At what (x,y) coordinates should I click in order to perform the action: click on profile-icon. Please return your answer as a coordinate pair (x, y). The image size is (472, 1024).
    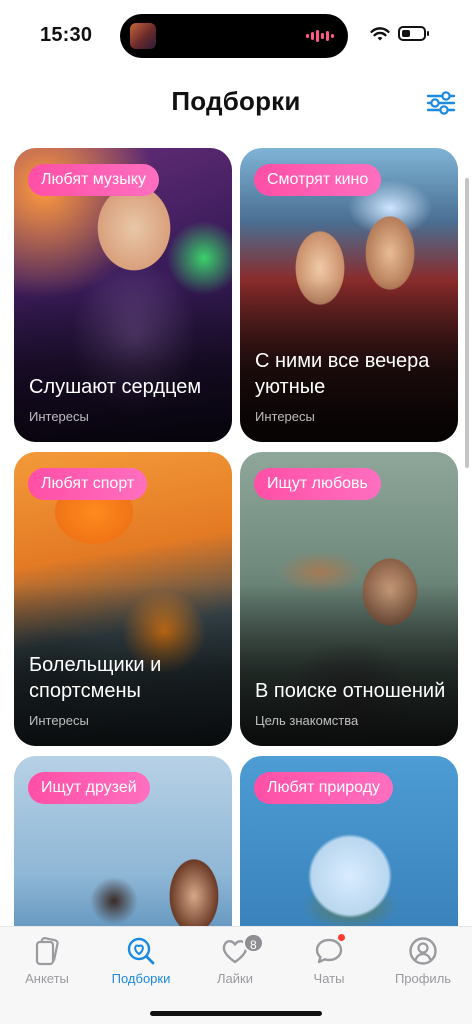
    Looking at the image, I should click on (423, 951).